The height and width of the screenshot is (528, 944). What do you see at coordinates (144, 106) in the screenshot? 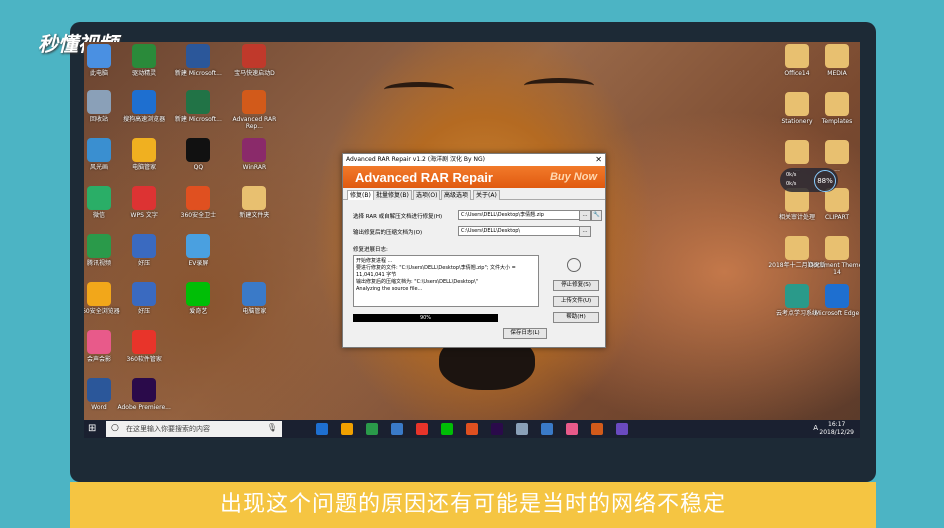
I see `desktop-icon: 搜狗高速浏览器` at bounding box center [144, 106].